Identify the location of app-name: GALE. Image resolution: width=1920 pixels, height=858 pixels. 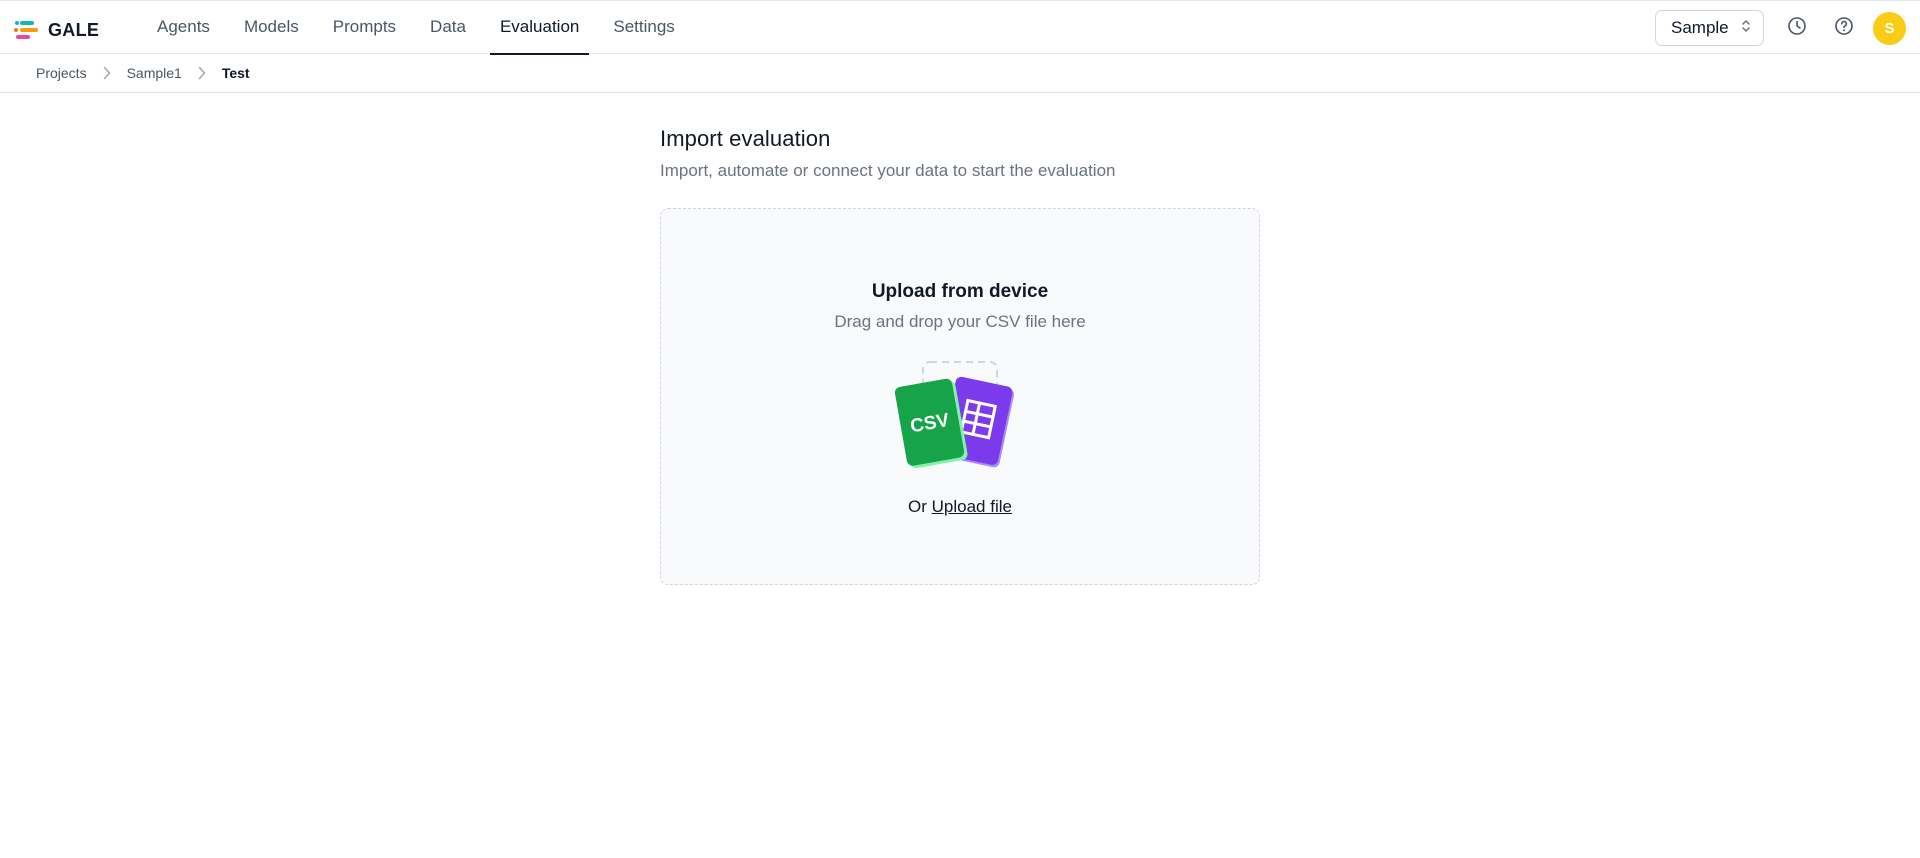
(74, 29).